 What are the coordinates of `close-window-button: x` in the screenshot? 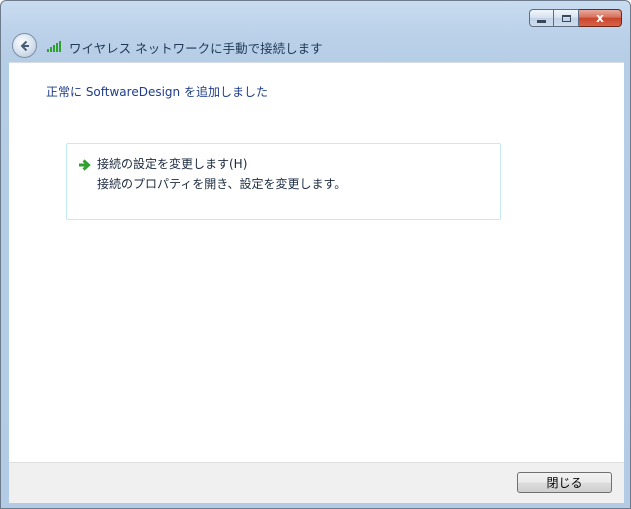 It's located at (600, 18).